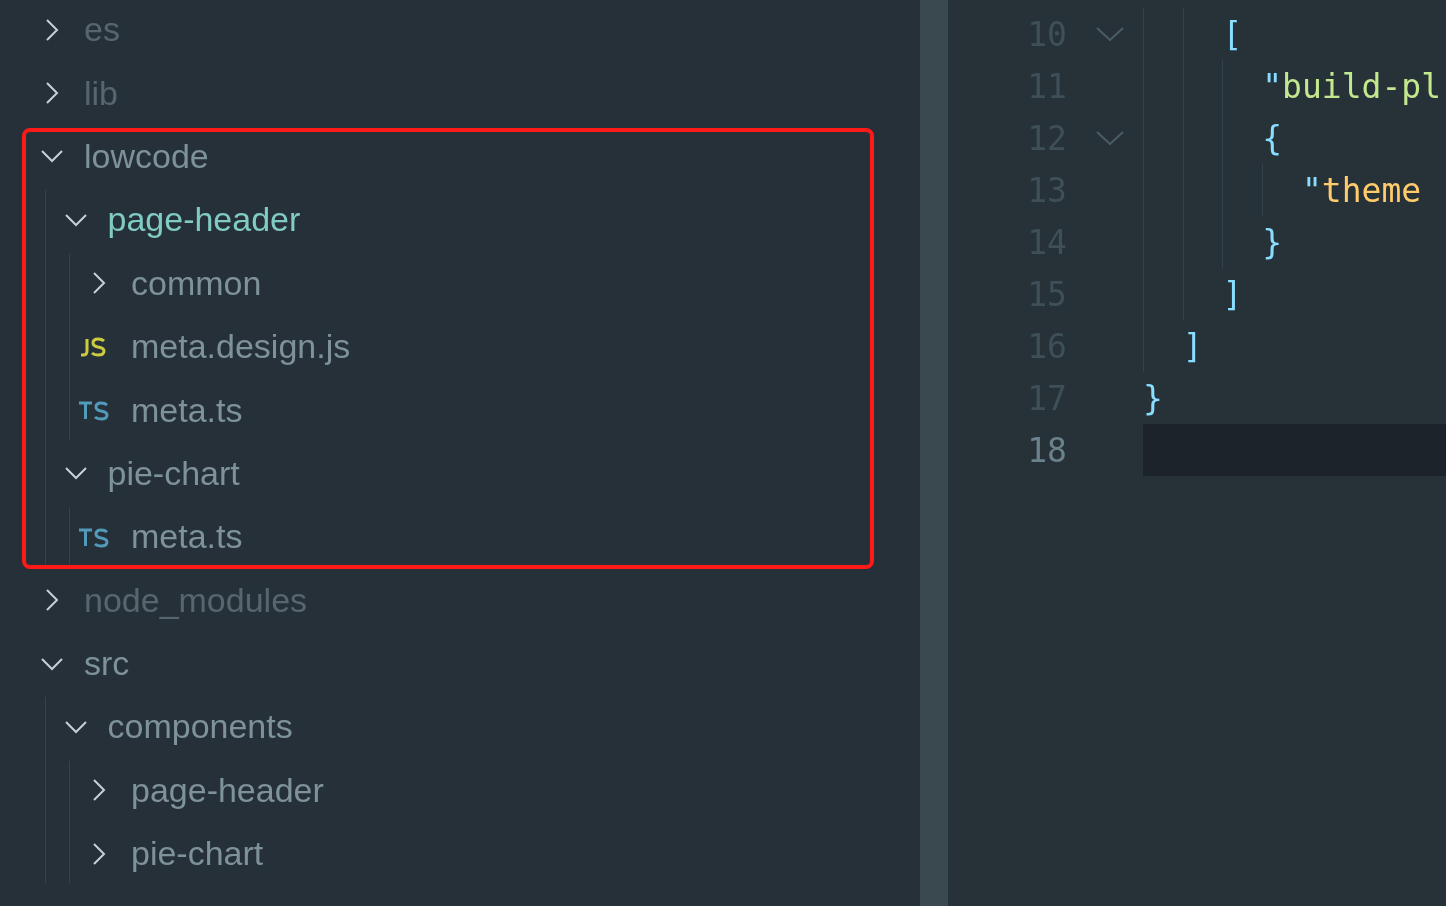 Image resolution: width=1446 pixels, height=906 pixels. I want to click on code-line: "build-pl, so click(1351, 86).